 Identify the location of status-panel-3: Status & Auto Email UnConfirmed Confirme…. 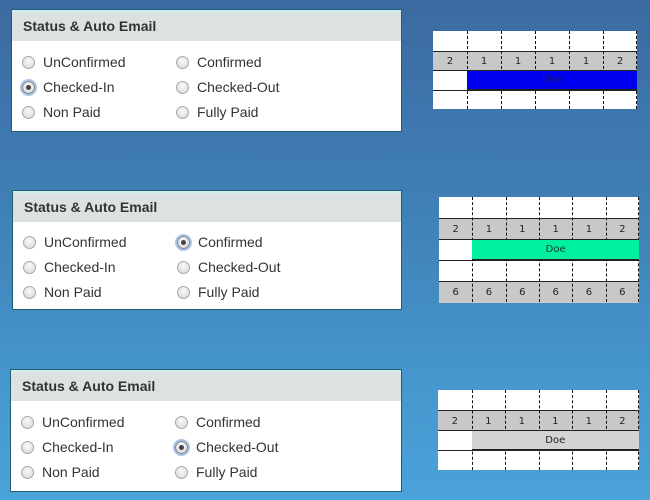
(206, 430).